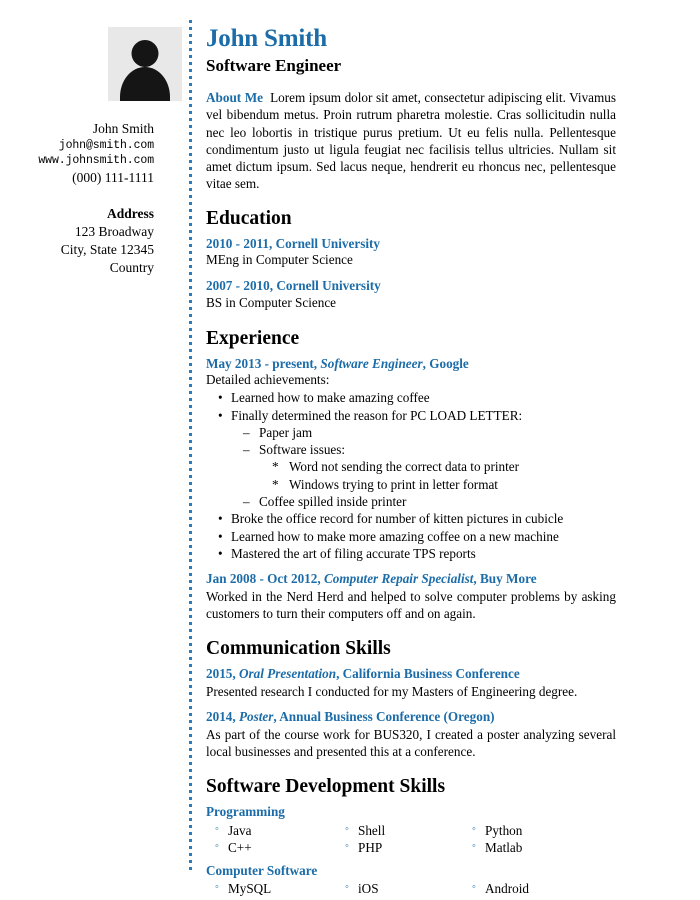  What do you see at coordinates (131, 268) in the screenshot?
I see `address-line-3: Country` at bounding box center [131, 268].